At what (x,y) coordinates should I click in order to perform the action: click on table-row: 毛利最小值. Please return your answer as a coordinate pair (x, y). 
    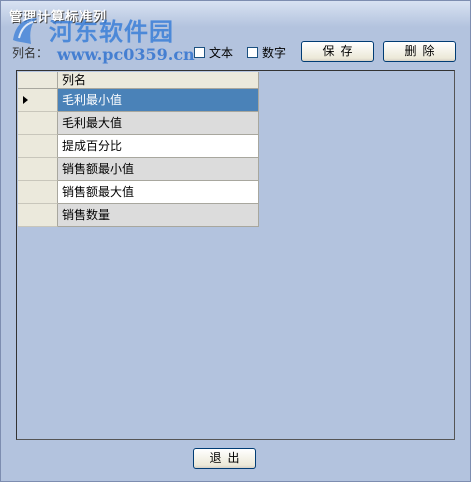
    Looking at the image, I should click on (138, 100).